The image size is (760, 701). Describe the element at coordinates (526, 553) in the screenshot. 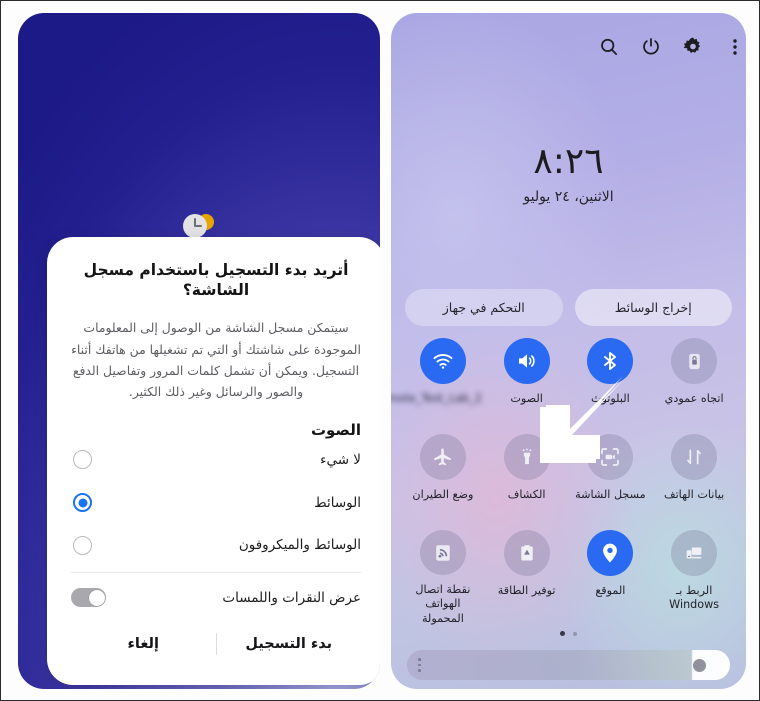

I see `power-saving-icon` at that location.